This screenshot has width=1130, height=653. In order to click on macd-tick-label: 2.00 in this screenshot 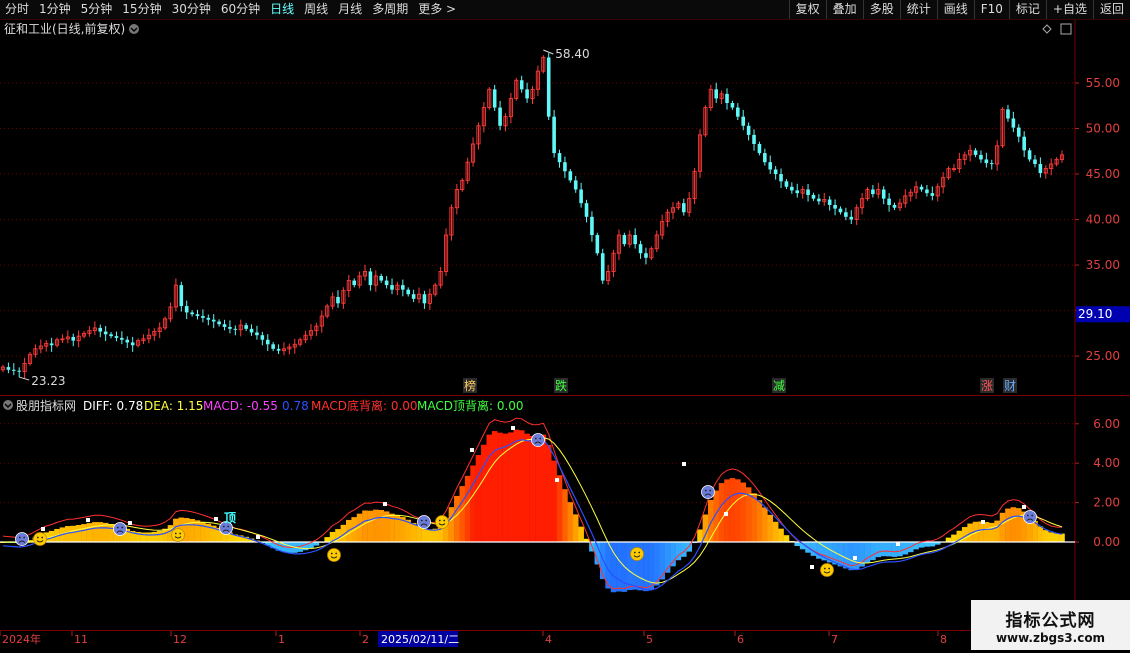, I will do `click(1106, 503)`.